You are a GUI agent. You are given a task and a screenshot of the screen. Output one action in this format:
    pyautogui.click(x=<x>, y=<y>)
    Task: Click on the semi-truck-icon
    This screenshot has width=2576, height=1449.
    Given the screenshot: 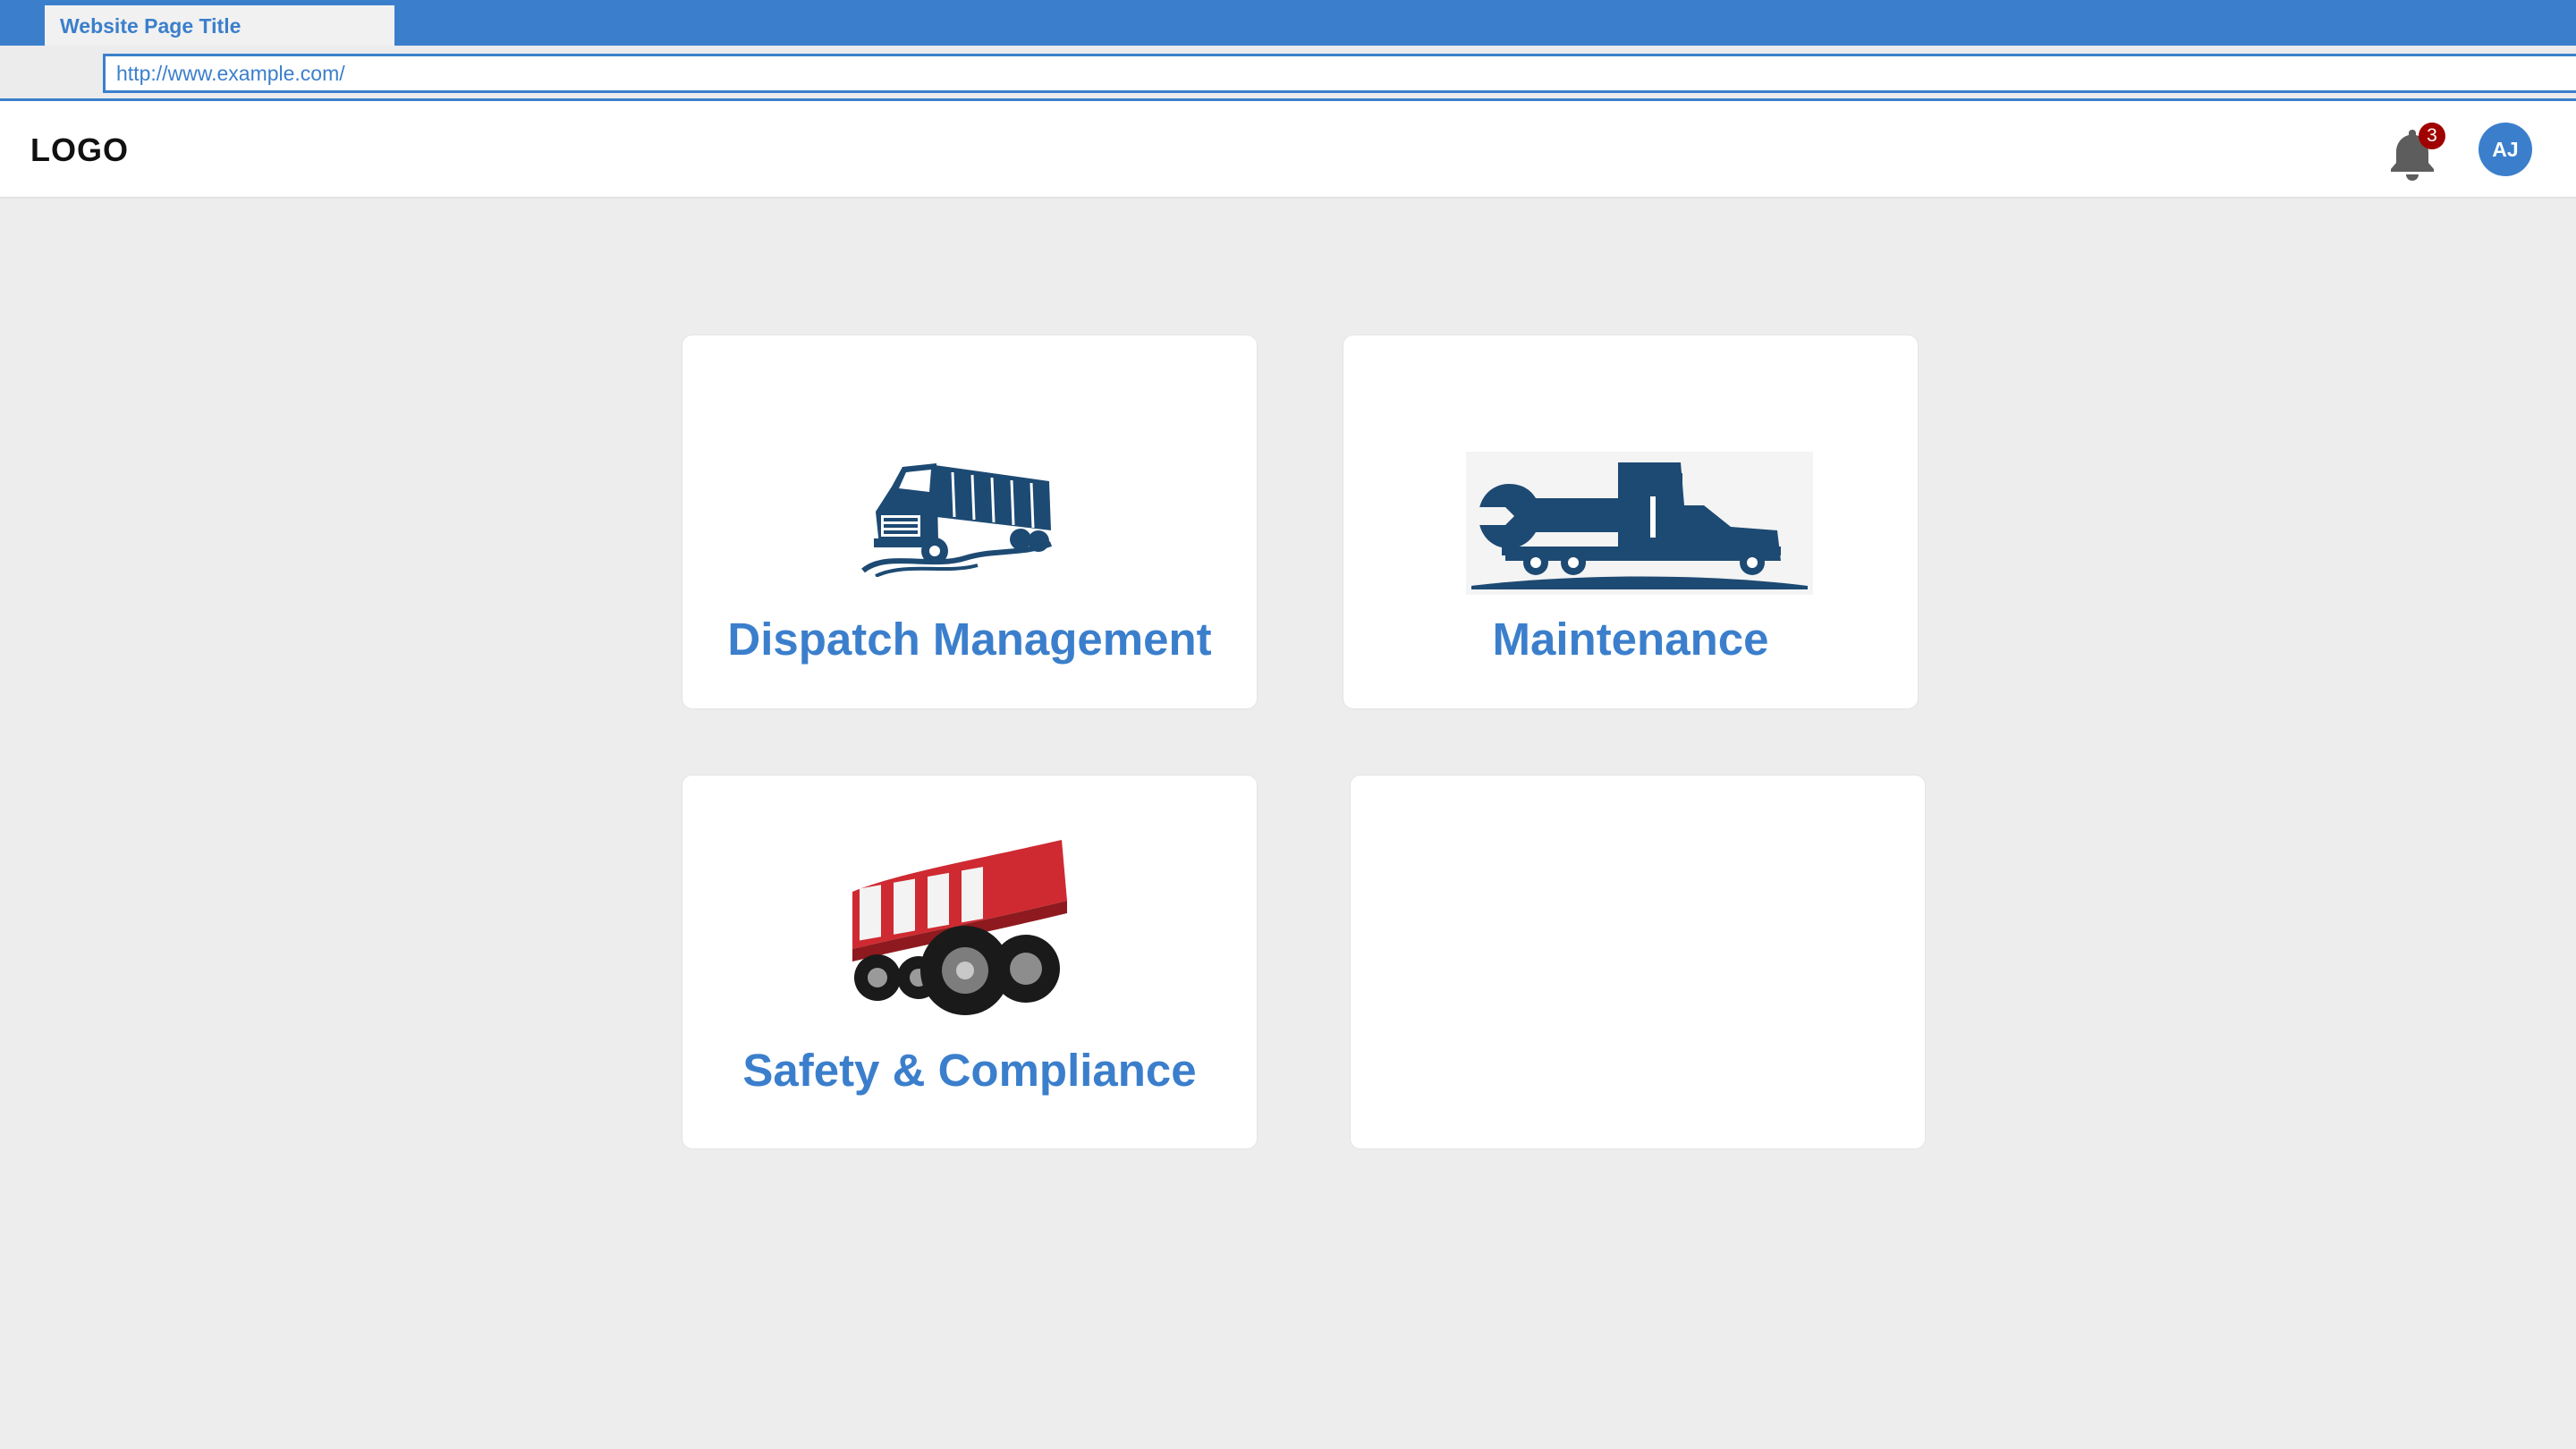 What is the action you would take?
    pyautogui.click(x=957, y=520)
    